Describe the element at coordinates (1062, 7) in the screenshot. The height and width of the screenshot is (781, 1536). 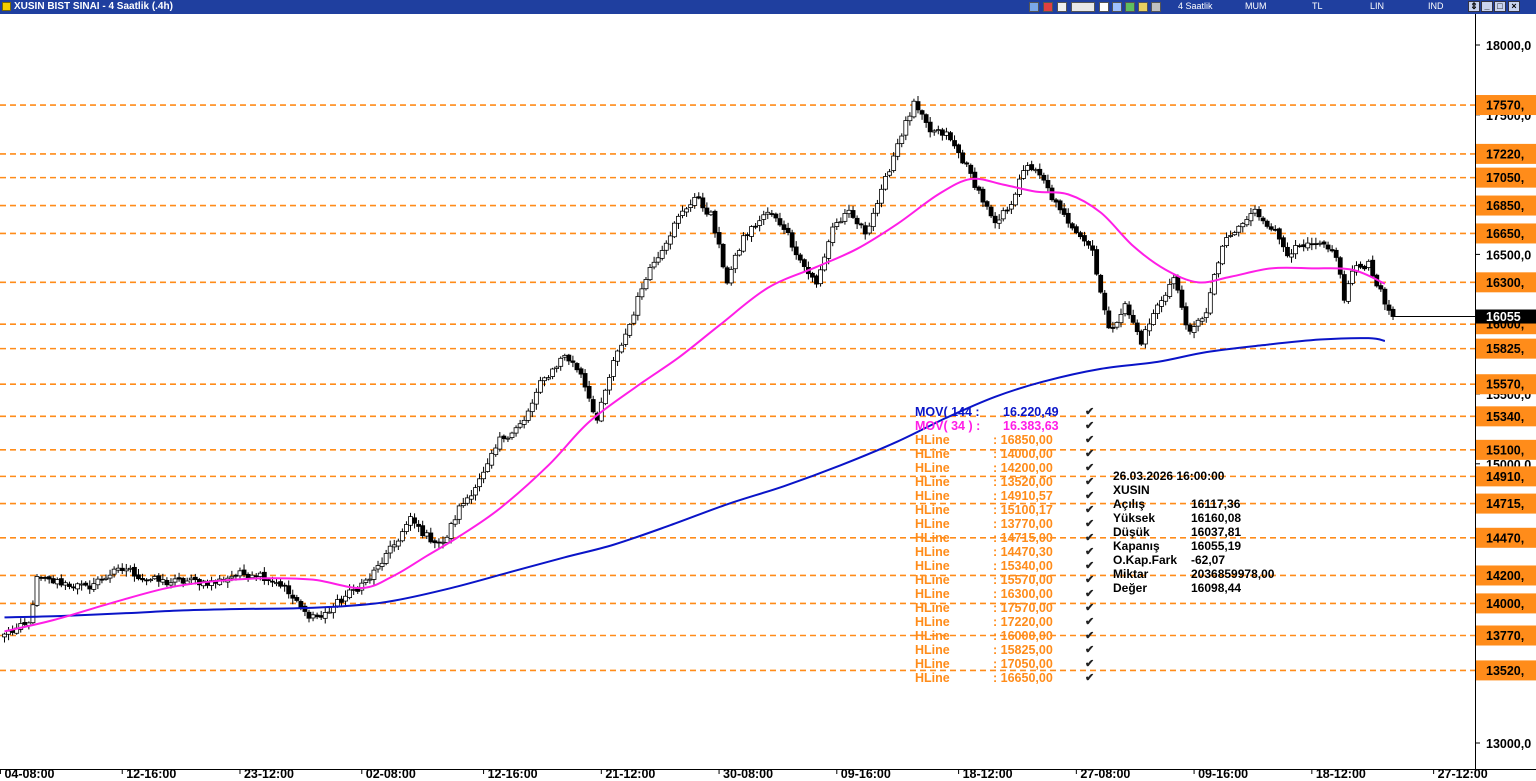
I see `drawing-tools-icon` at that location.